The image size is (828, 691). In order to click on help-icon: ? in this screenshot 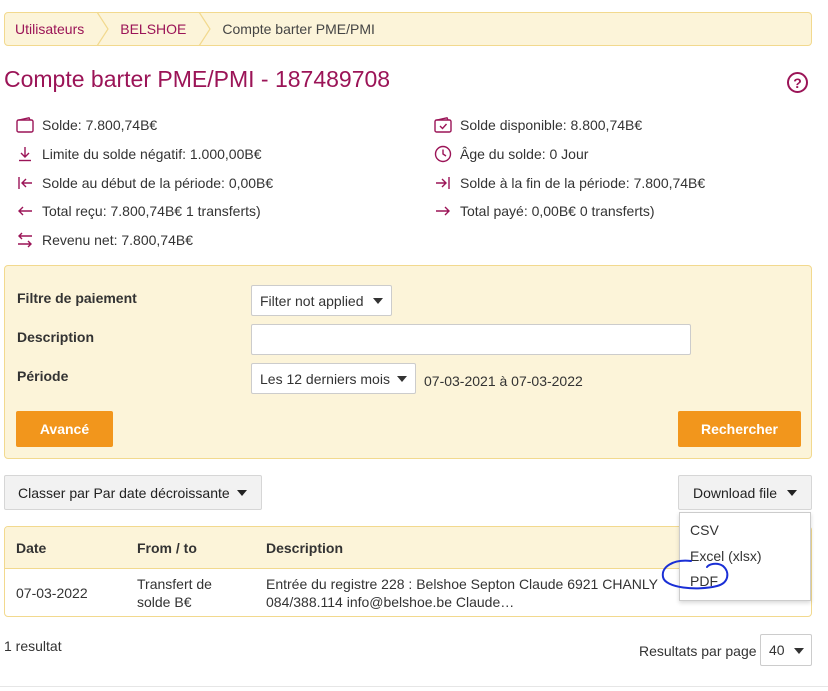, I will do `click(797, 82)`.